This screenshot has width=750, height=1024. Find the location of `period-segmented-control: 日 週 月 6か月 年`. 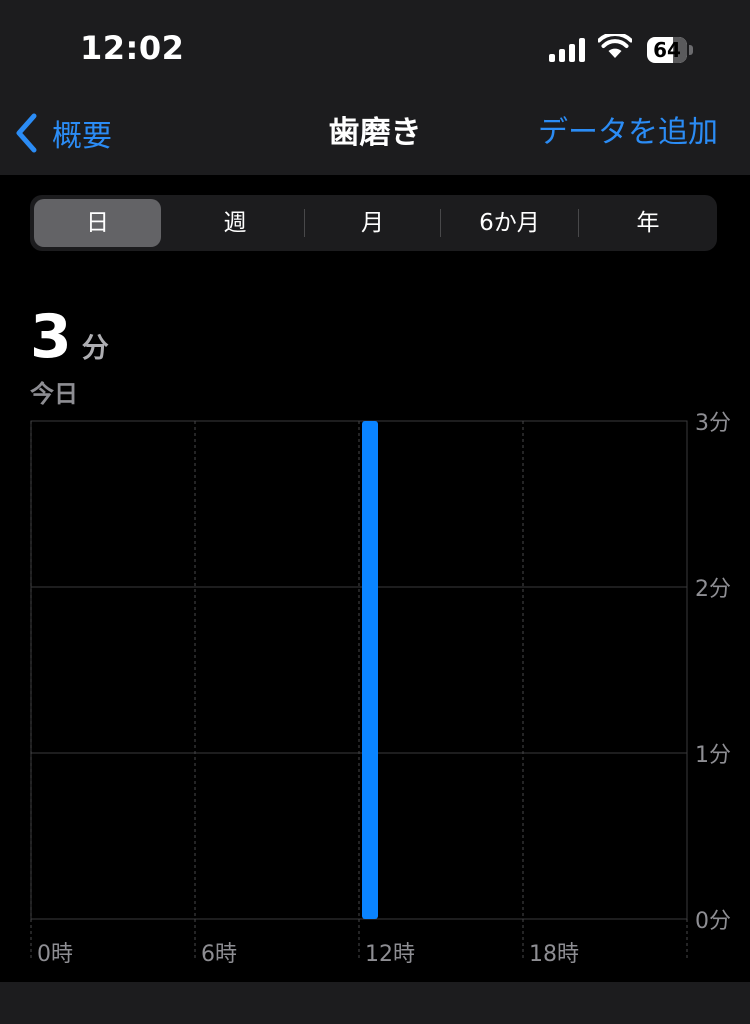

period-segmented-control: 日 週 月 6か月 年 is located at coordinates (373, 223).